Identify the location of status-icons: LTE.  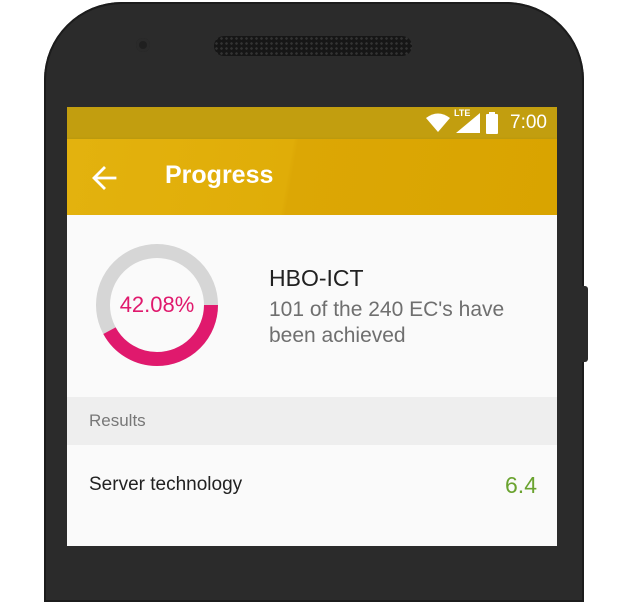
(462, 121).